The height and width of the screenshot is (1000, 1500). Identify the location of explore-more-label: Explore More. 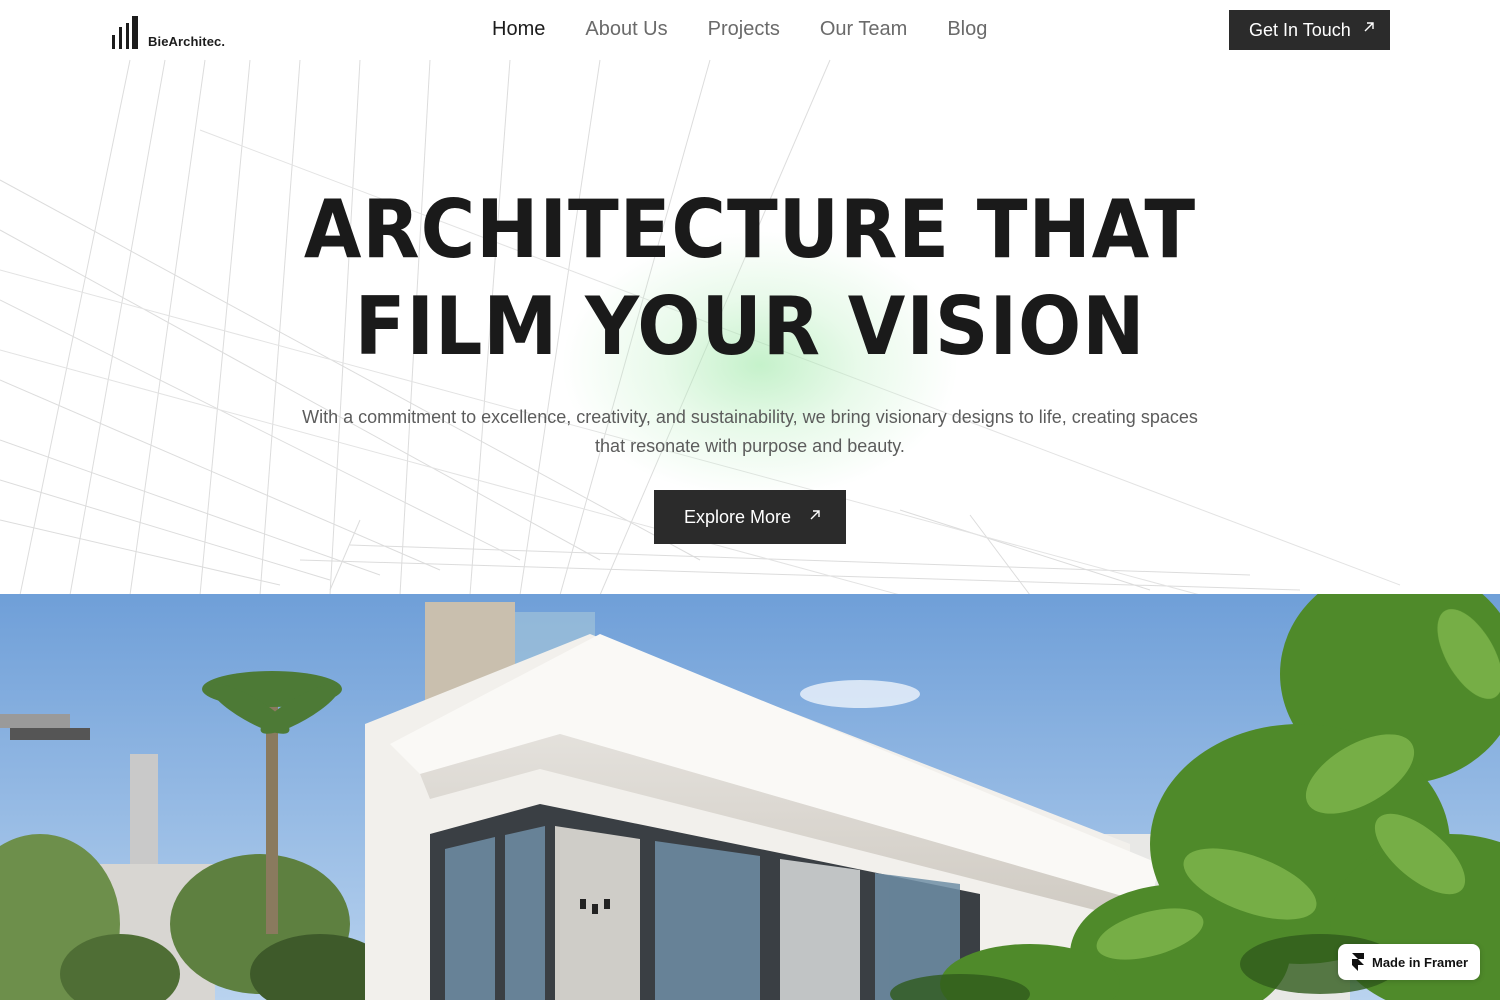
(738, 516).